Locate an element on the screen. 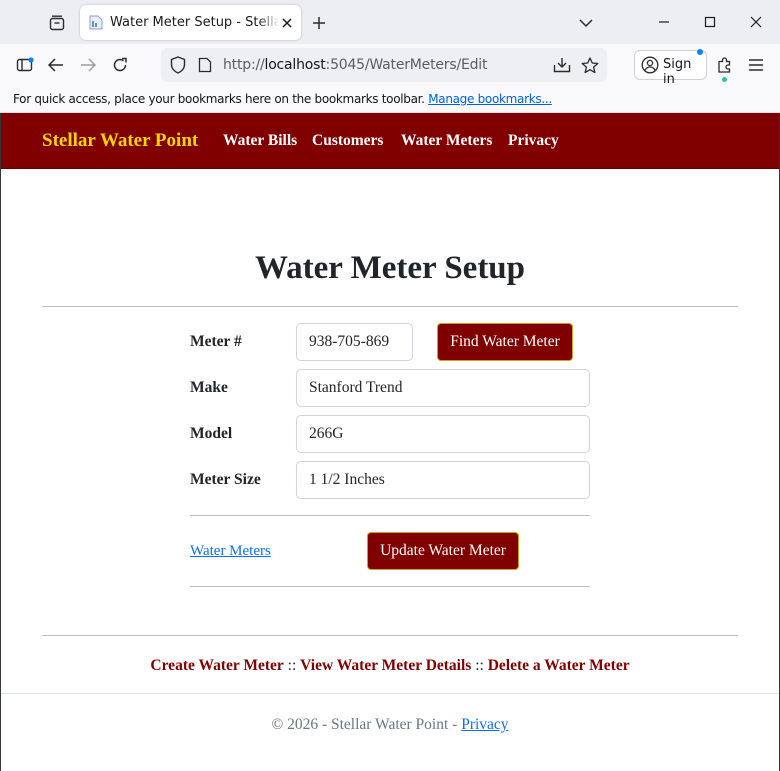 The width and height of the screenshot is (780, 771). meter-size-input is located at coordinates (443, 480).